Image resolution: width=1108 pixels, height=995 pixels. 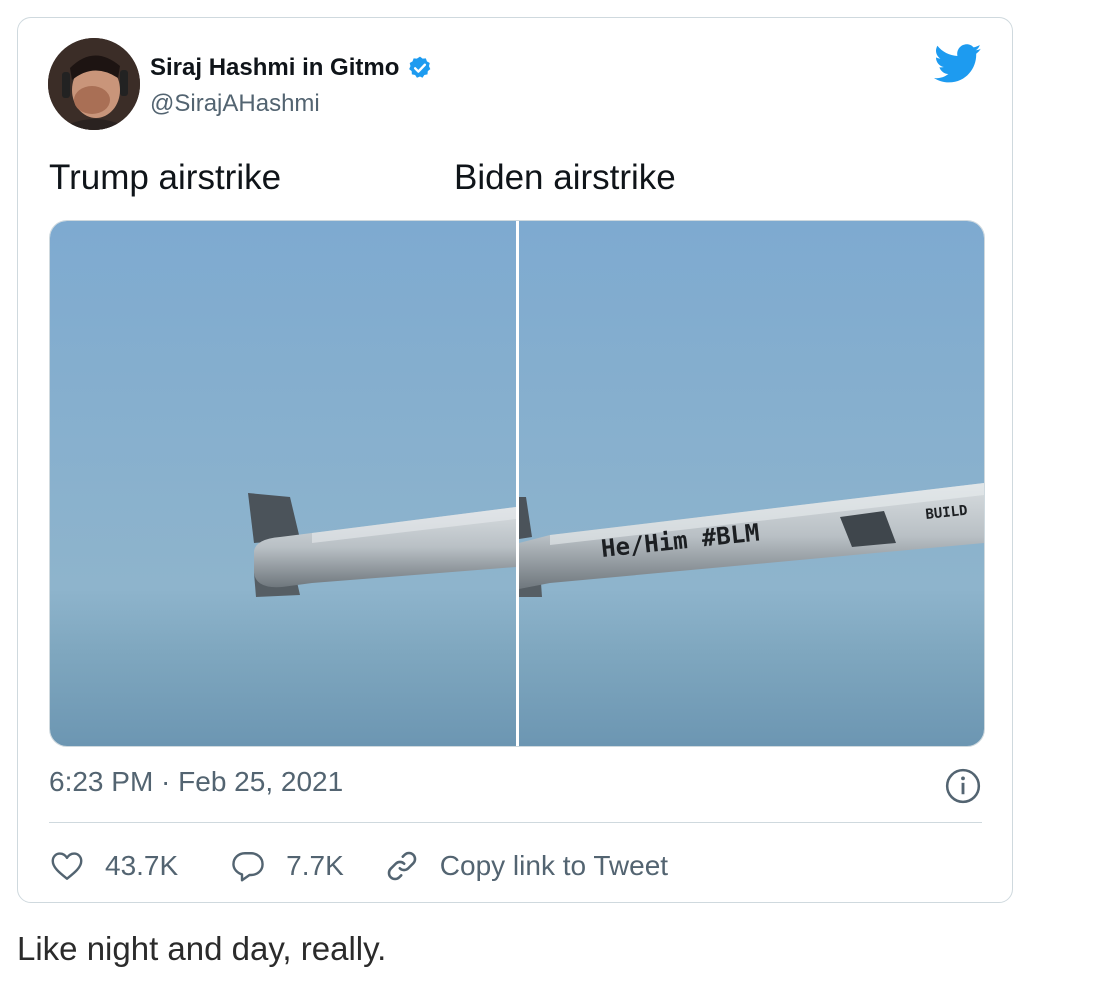 What do you see at coordinates (420, 67) in the screenshot?
I see `verified-badge-icon` at bounding box center [420, 67].